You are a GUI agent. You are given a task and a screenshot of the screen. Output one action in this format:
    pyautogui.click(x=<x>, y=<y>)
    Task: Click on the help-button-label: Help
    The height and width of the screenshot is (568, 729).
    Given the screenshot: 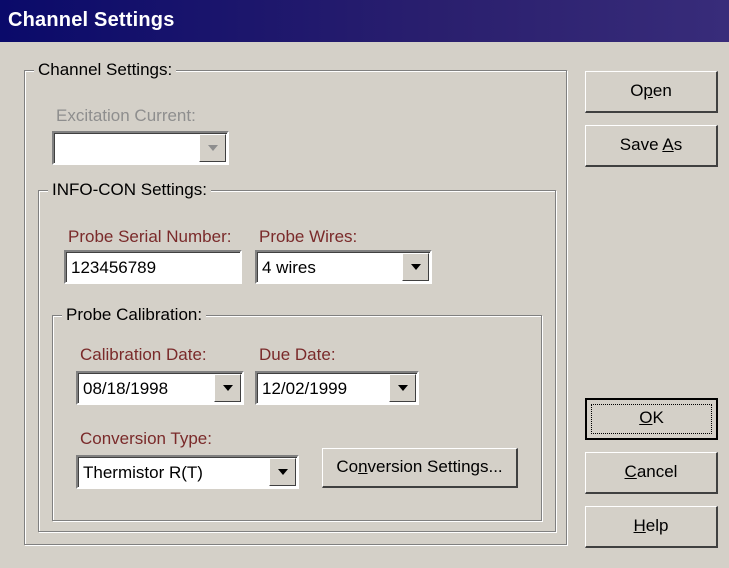 What is the action you would take?
    pyautogui.click(x=651, y=525)
    